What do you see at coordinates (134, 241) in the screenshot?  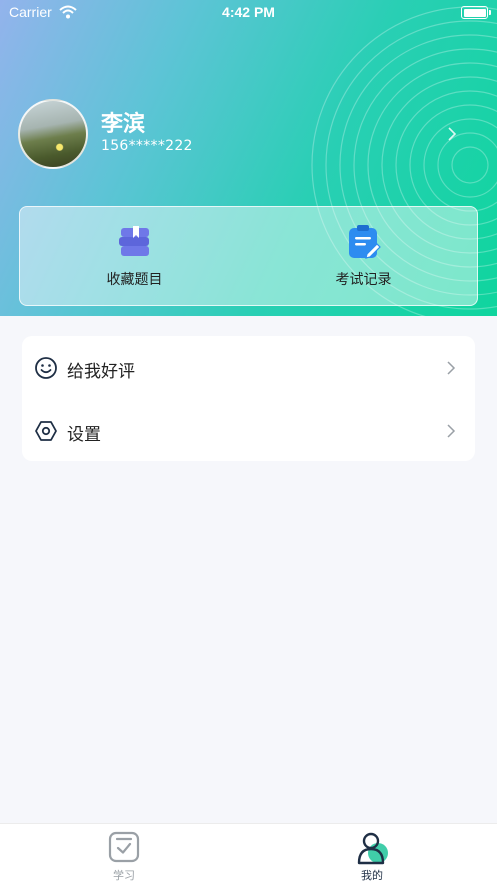 I see `bookmark-book-icon` at bounding box center [134, 241].